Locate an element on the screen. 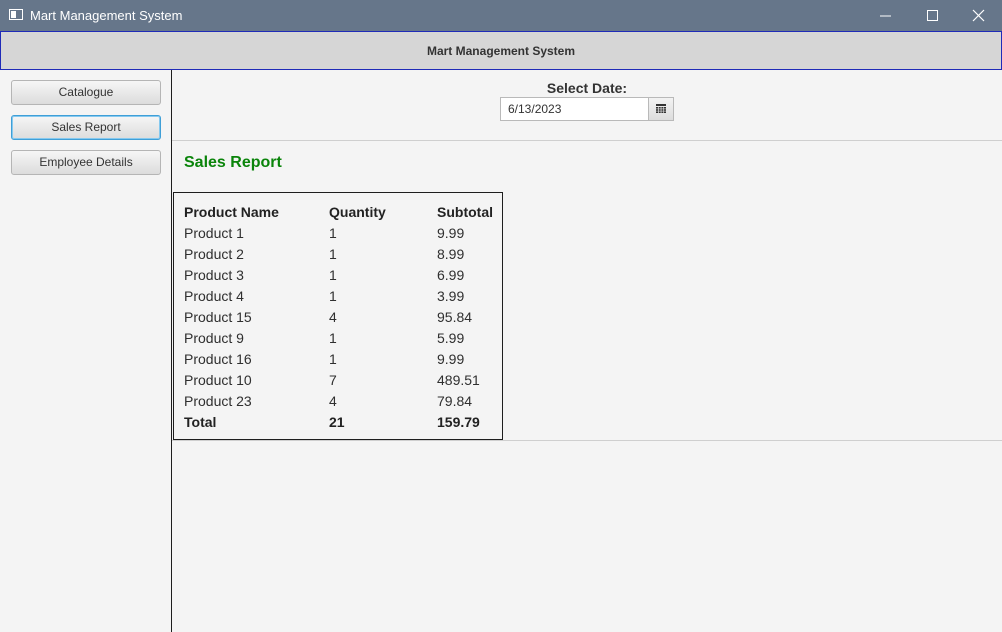 The height and width of the screenshot is (632, 1002). header-title: Mart Management System is located at coordinates (501, 51).